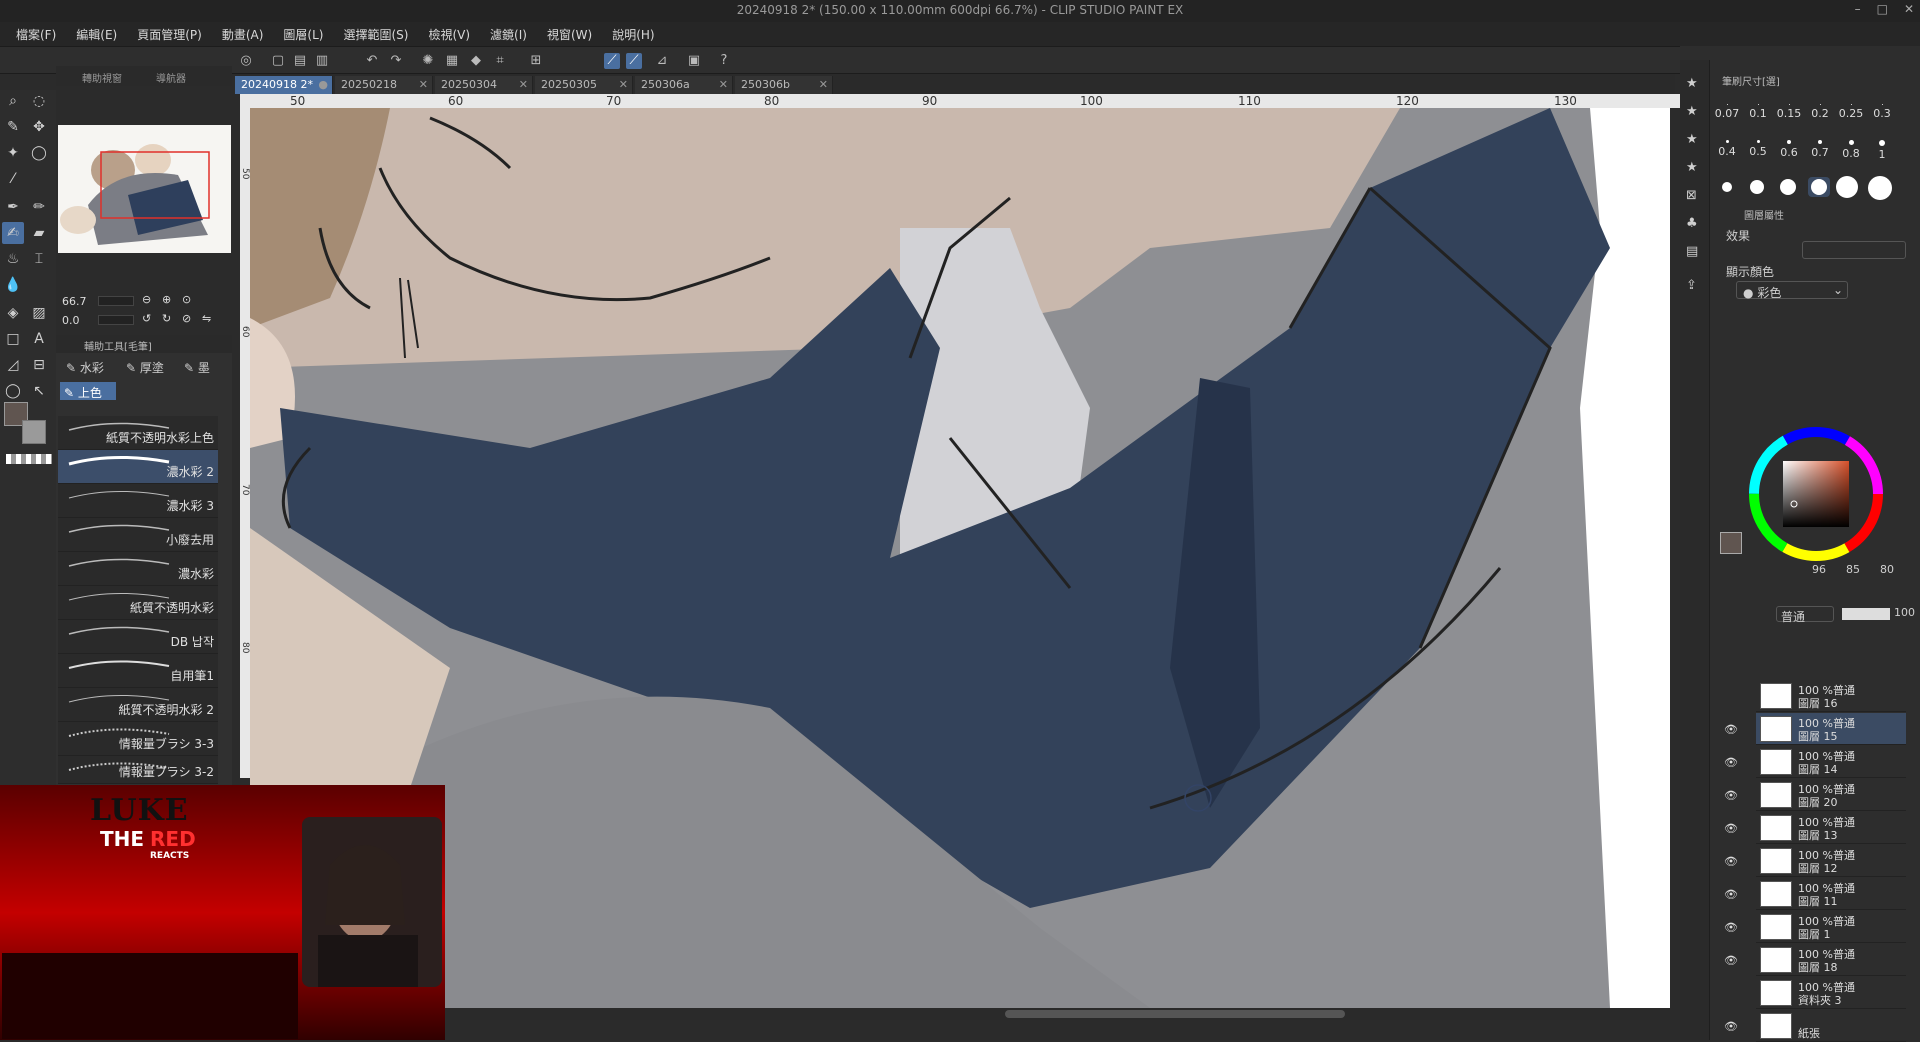 This screenshot has width=1920, height=1042. Describe the element at coordinates (13, 179) in the screenshot. I see `eyedropper-icon: ⁄` at that location.